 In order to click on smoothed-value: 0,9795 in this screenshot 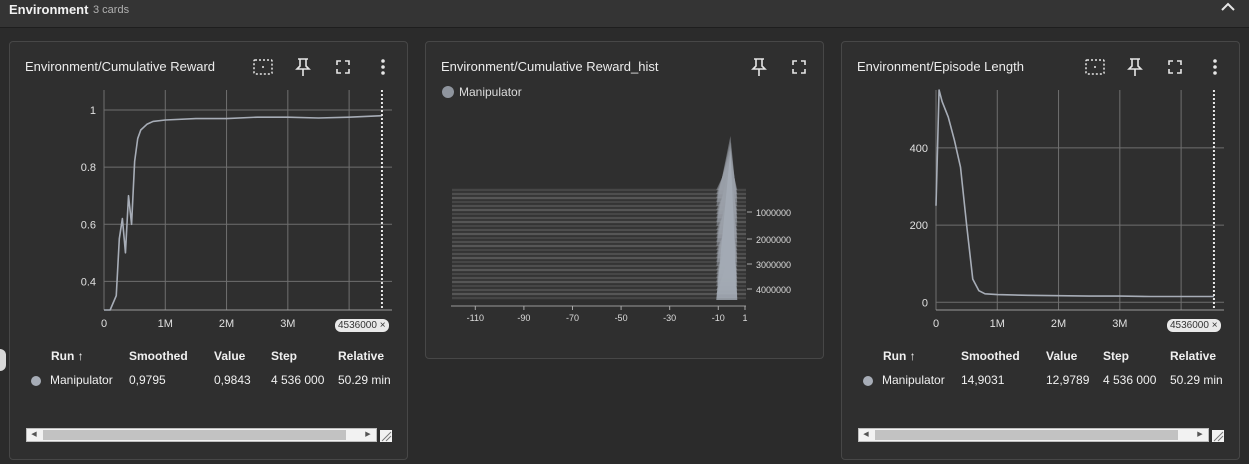, I will do `click(147, 380)`.